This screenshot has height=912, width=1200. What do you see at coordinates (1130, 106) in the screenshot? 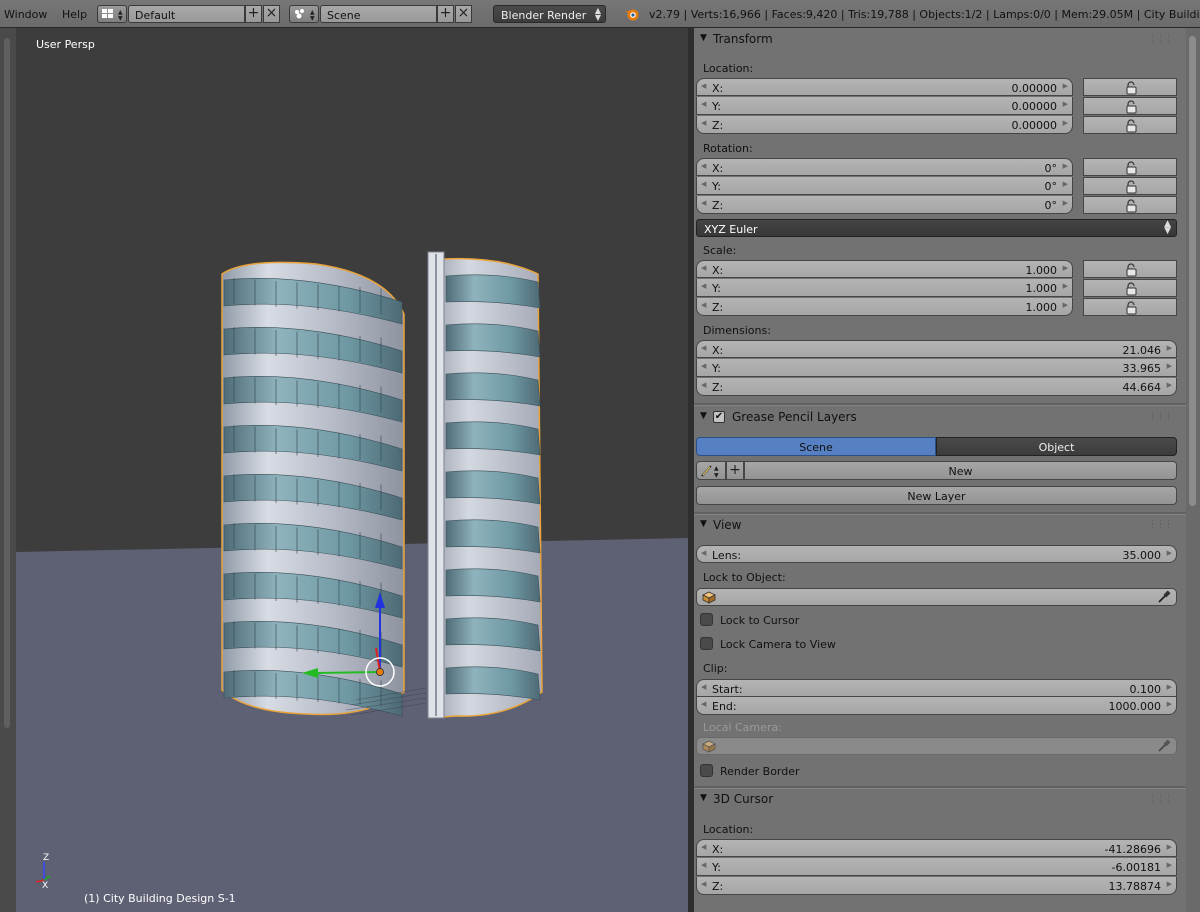
I see `location-y-lock-button` at bounding box center [1130, 106].